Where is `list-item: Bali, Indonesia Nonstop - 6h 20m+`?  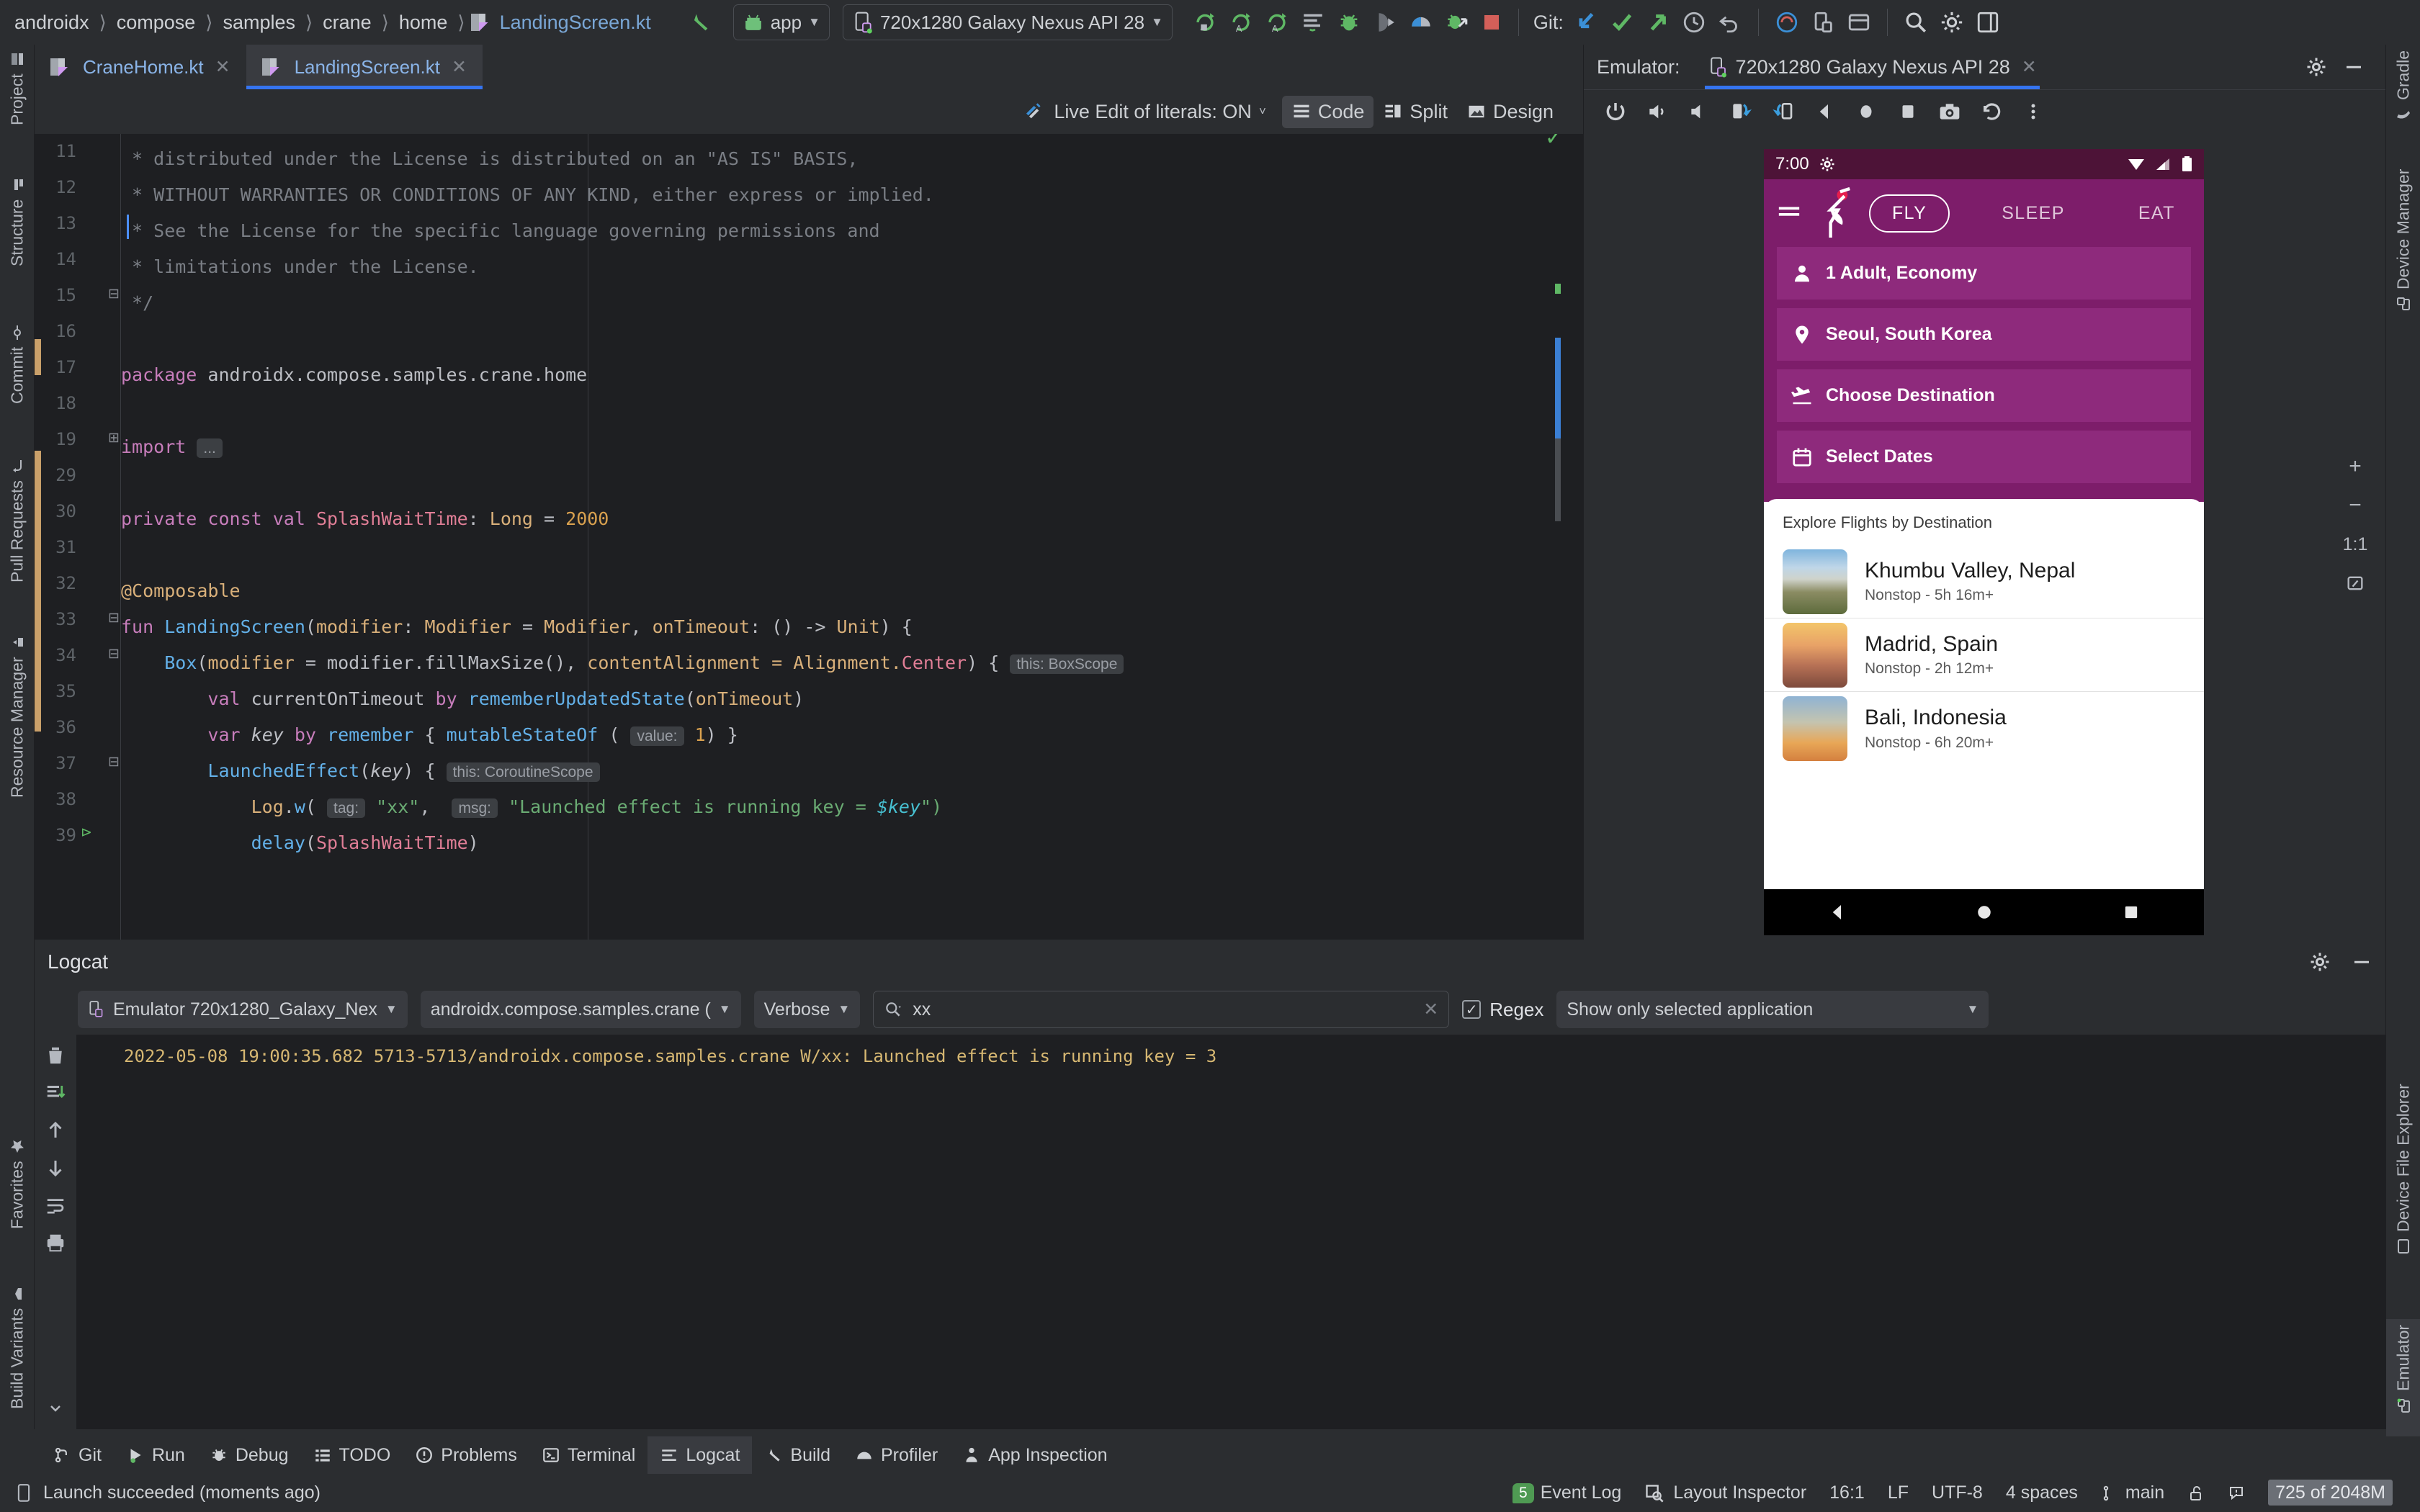 list-item: Bali, Indonesia Nonstop - 6h 20m+ is located at coordinates (1984, 728).